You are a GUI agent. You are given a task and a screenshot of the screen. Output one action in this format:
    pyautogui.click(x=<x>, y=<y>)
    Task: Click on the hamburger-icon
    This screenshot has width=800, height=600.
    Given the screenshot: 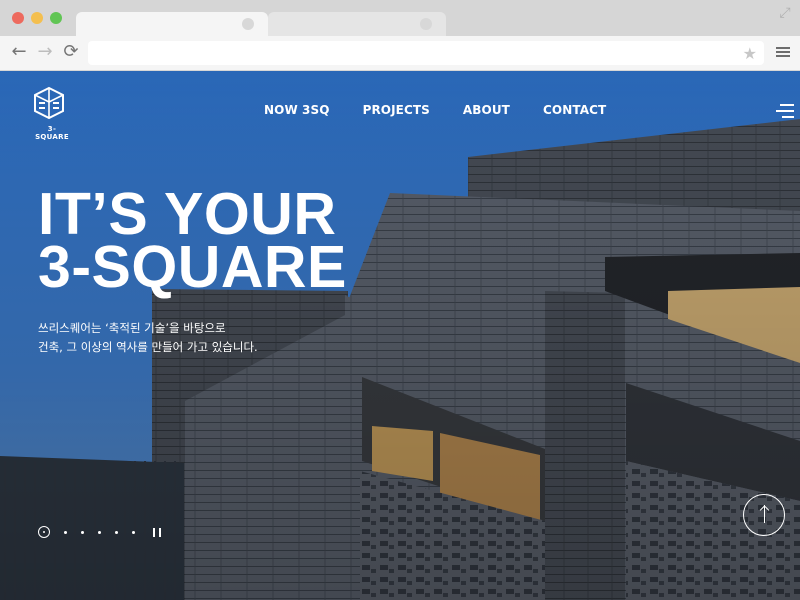 What is the action you would take?
    pyautogui.click(x=785, y=110)
    